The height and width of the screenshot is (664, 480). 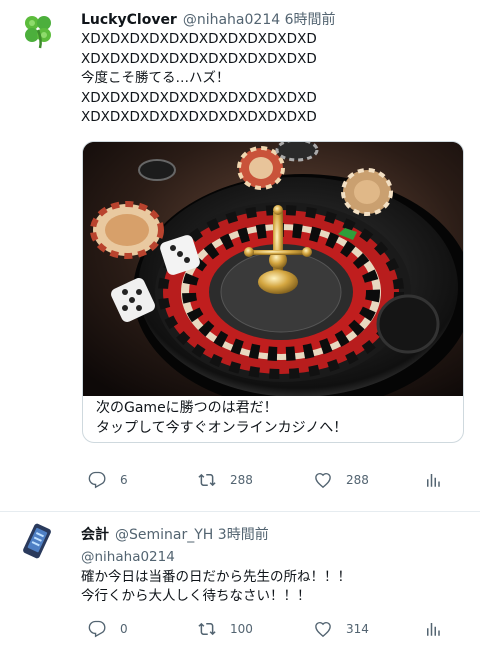 What do you see at coordinates (164, 535) in the screenshot?
I see `user-handle: @Seminar_YH` at bounding box center [164, 535].